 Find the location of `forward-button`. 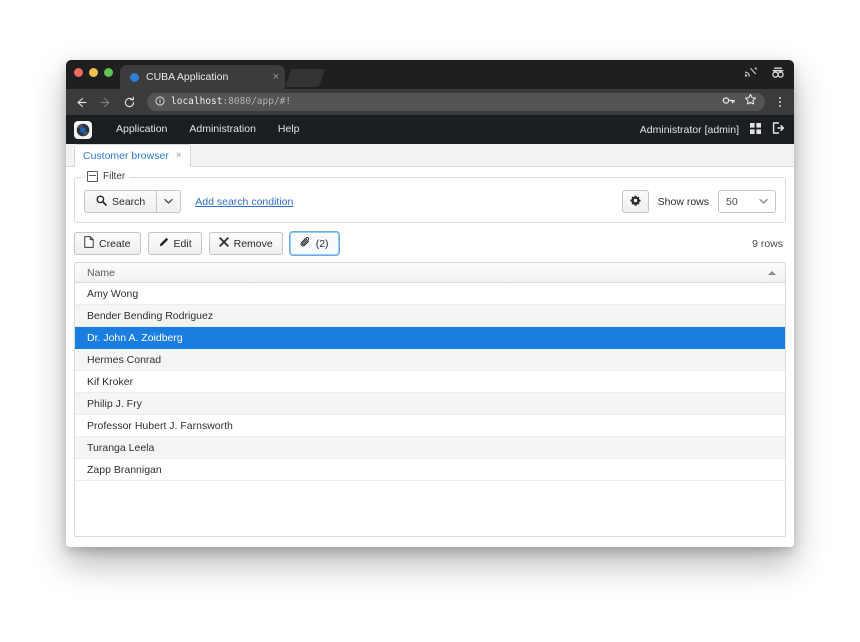

forward-button is located at coordinates (105, 102).